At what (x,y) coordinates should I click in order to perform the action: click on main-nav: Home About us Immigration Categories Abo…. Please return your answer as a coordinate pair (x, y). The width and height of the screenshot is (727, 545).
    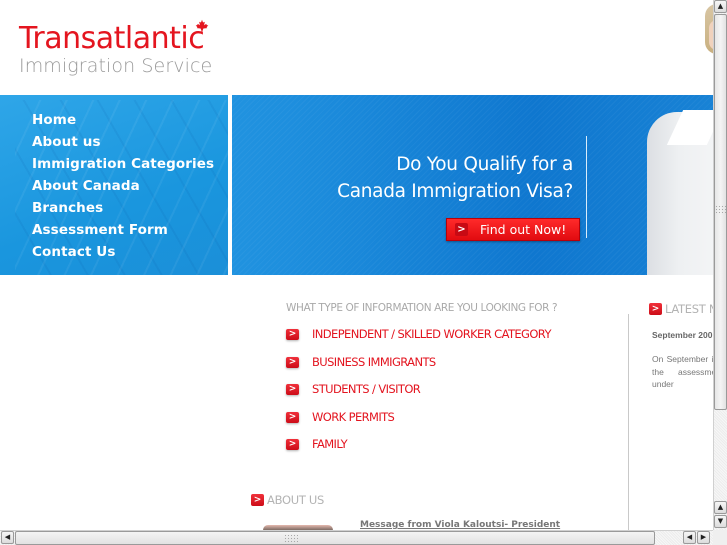
    Looking at the image, I should click on (123, 186).